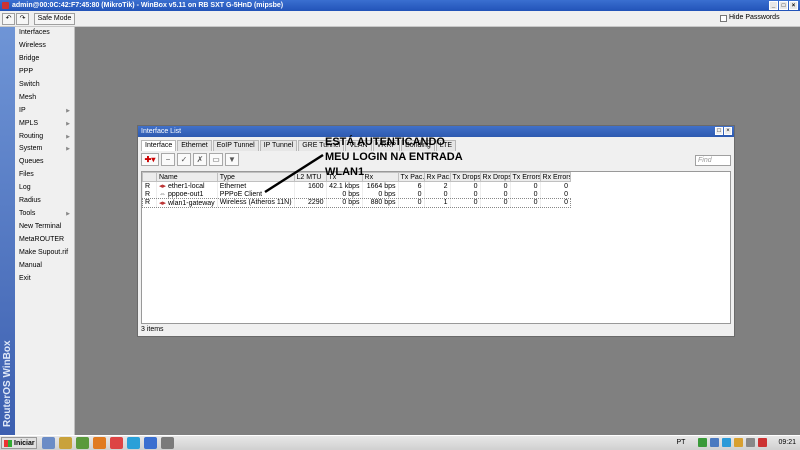 The width and height of the screenshot is (800, 450). Describe the element at coordinates (310, 194) in the screenshot. I see `cell-l2mtu` at that location.